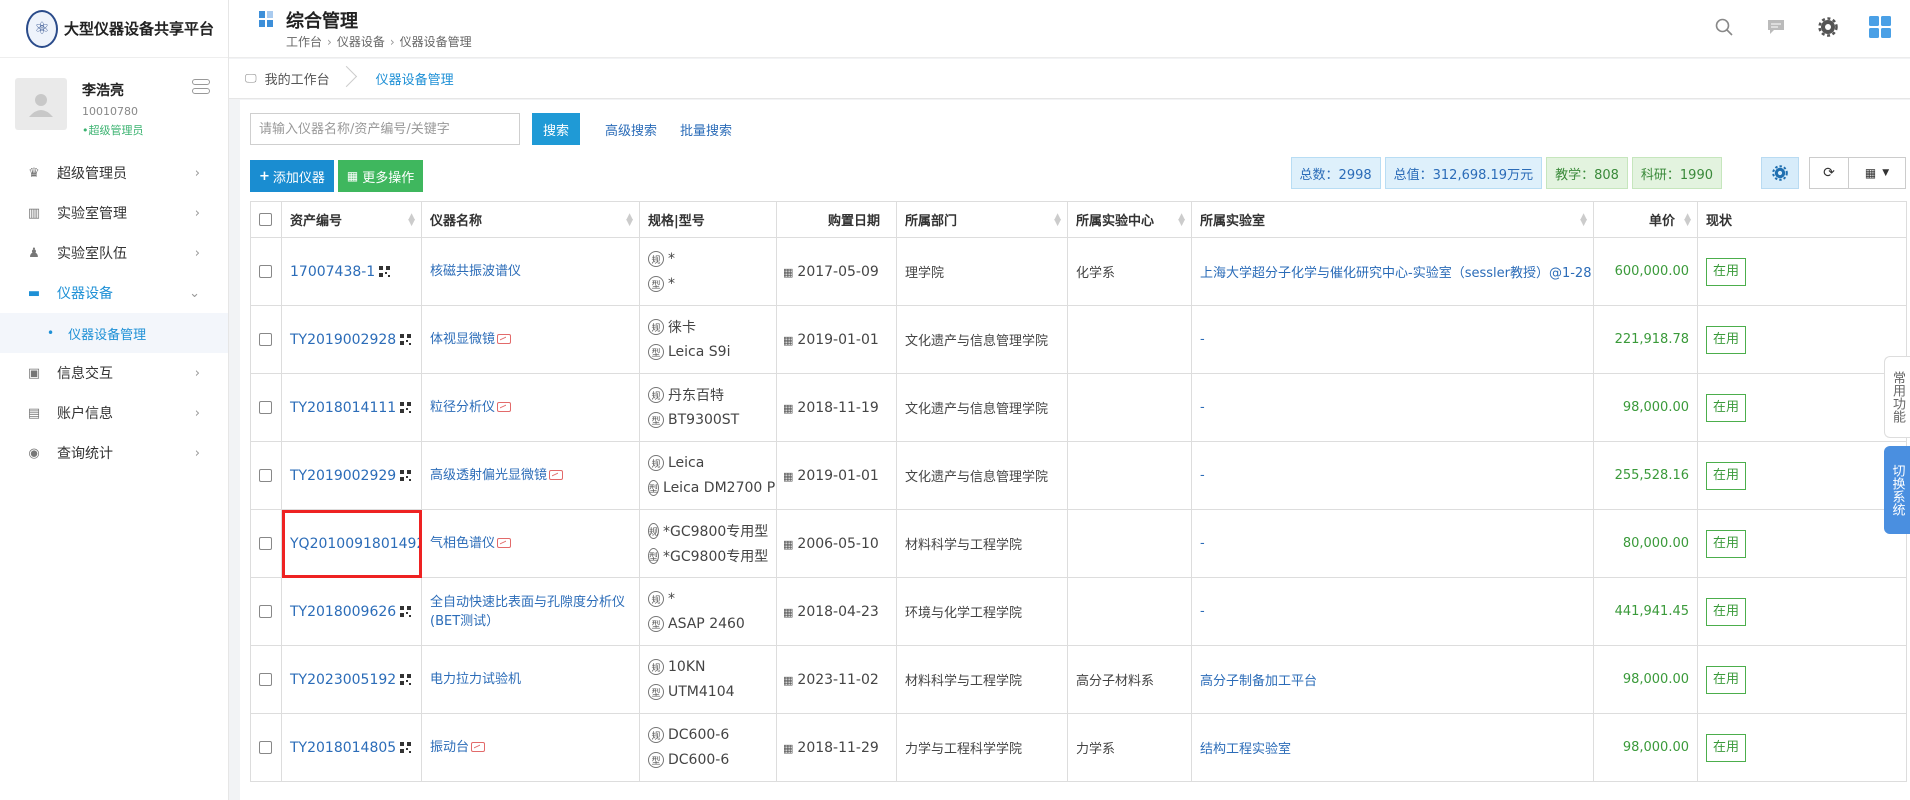 The image size is (1910, 800). What do you see at coordinates (497, 475) in the screenshot?
I see `instrument-name-link: 高级透射偏光显微镜` at bounding box center [497, 475].